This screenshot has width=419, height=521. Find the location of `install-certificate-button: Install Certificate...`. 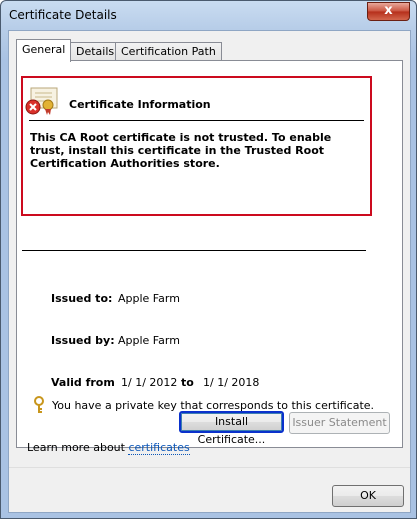

install-certificate-button: Install Certificate... is located at coordinates (231, 428).